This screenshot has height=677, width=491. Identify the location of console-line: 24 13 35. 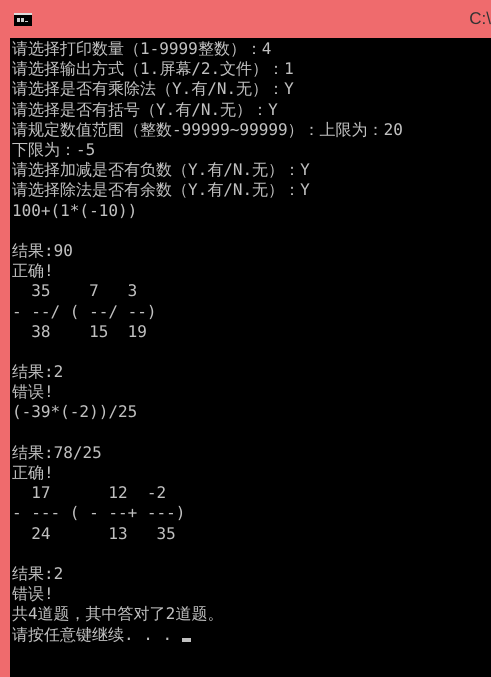
(103, 534).